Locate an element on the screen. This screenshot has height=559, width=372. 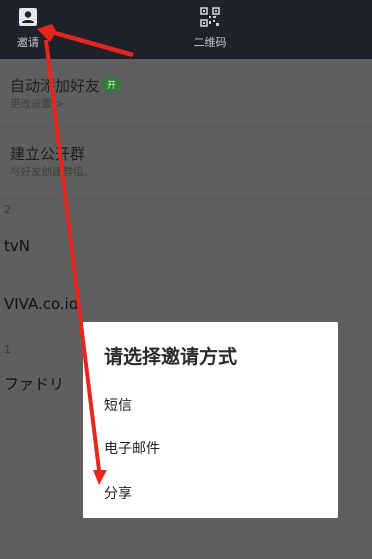
open-group-sub: 与好友创建群组。 is located at coordinates (52, 172).